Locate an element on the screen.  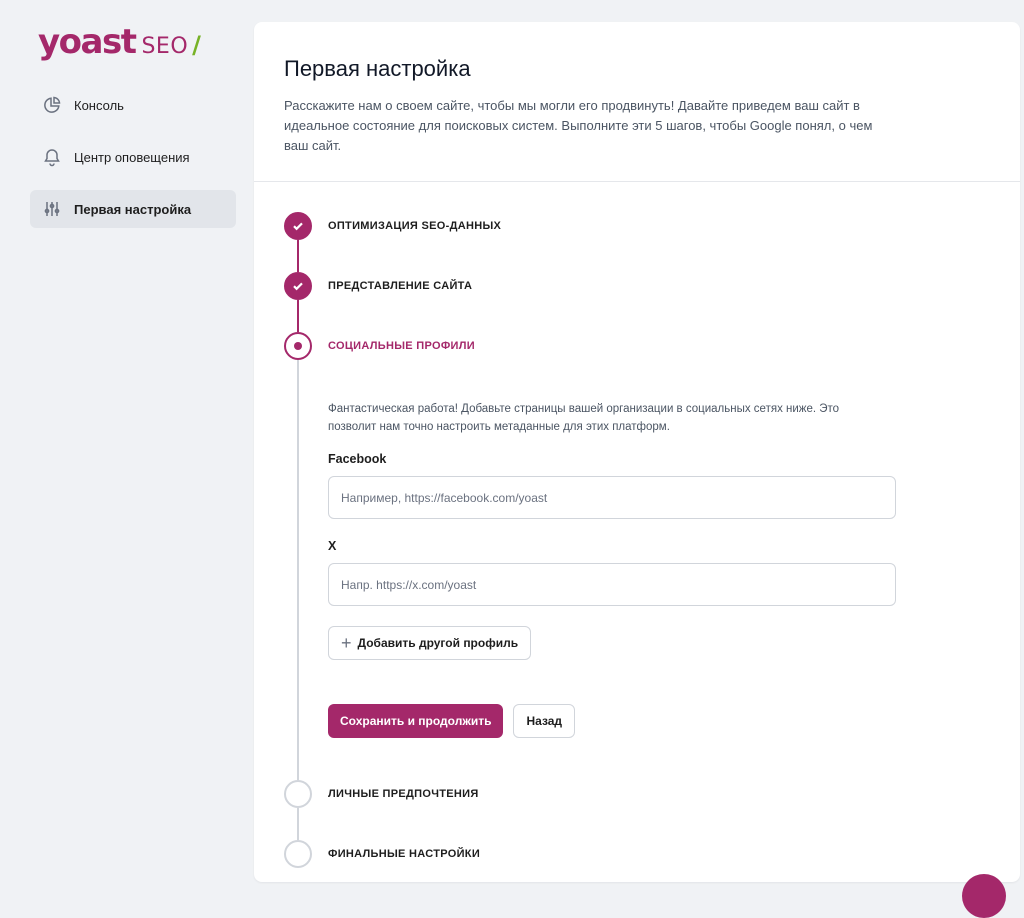
sliders-icon is located at coordinates (52, 209).